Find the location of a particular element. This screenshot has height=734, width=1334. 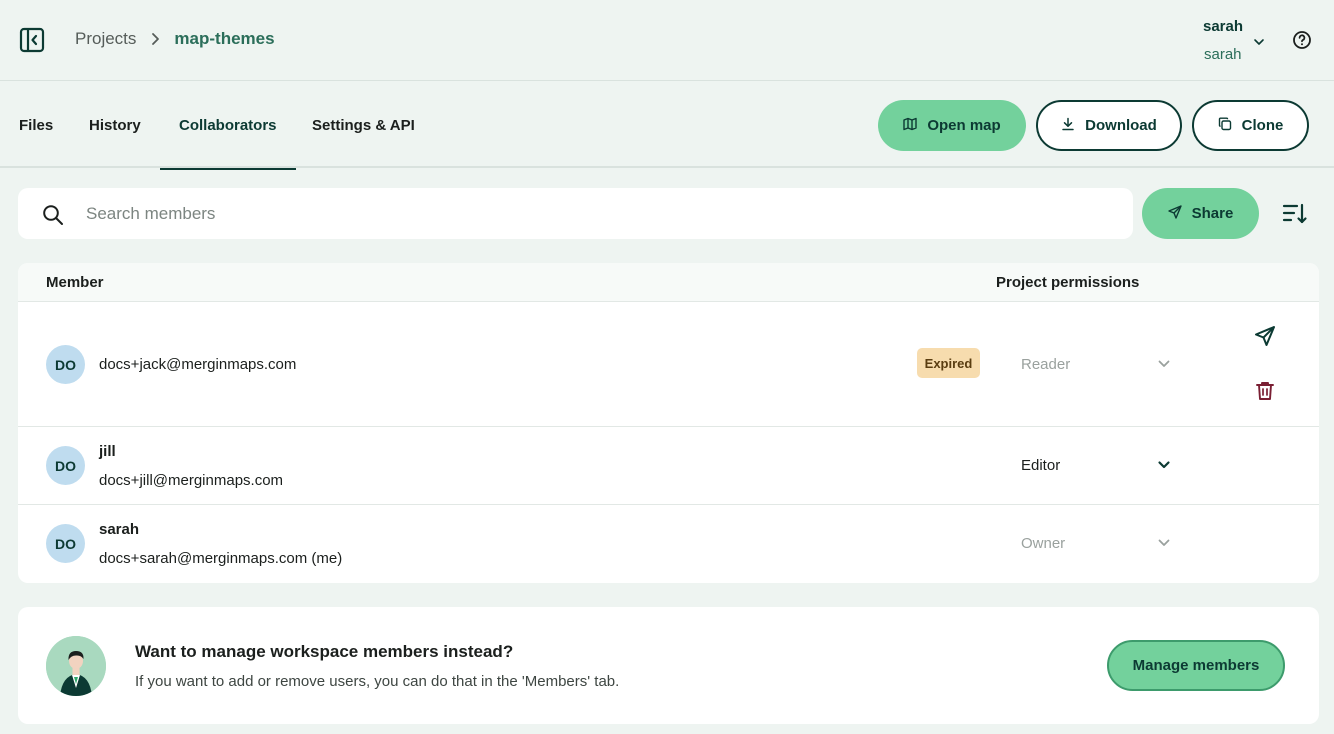

download-button: Download is located at coordinates (1109, 125).